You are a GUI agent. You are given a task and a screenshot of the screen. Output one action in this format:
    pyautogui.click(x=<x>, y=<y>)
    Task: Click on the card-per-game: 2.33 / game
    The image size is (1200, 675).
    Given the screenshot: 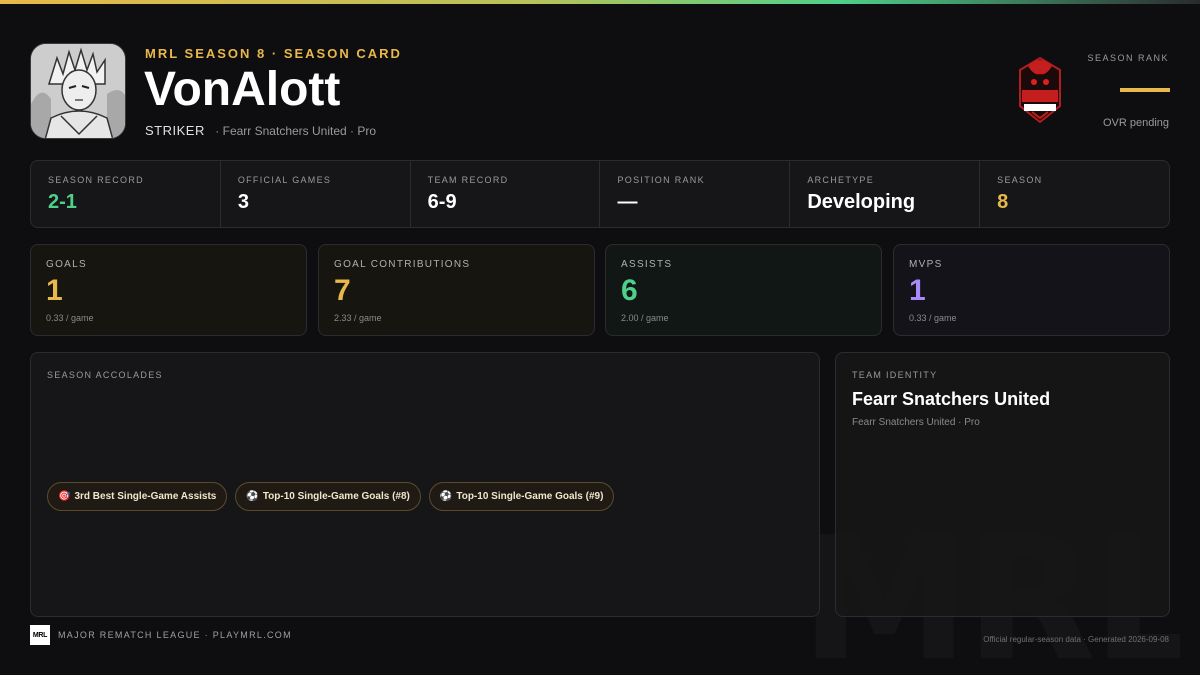 What is the action you would take?
    pyautogui.click(x=358, y=318)
    